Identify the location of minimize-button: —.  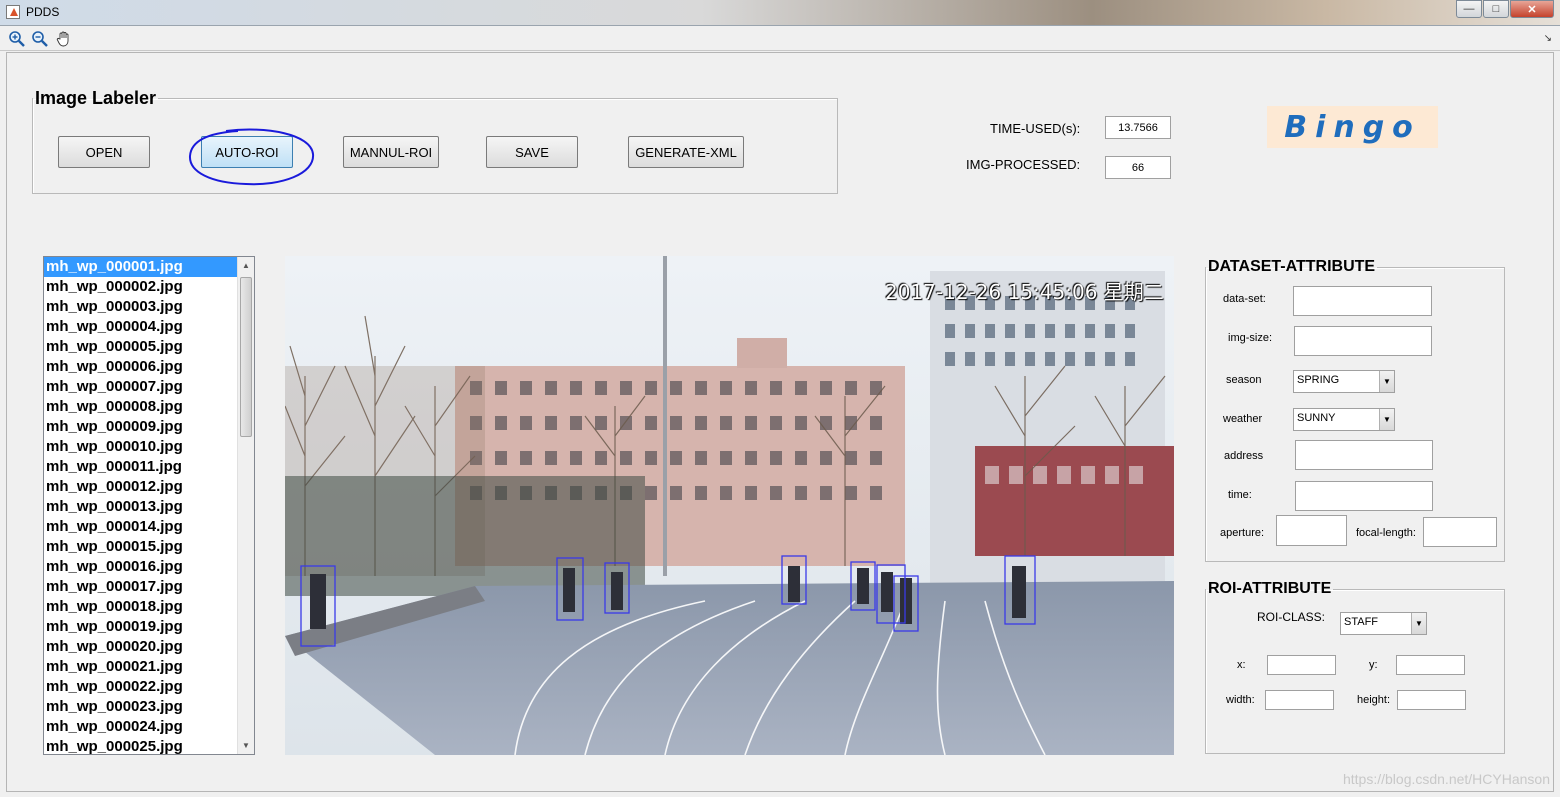
(1469, 9).